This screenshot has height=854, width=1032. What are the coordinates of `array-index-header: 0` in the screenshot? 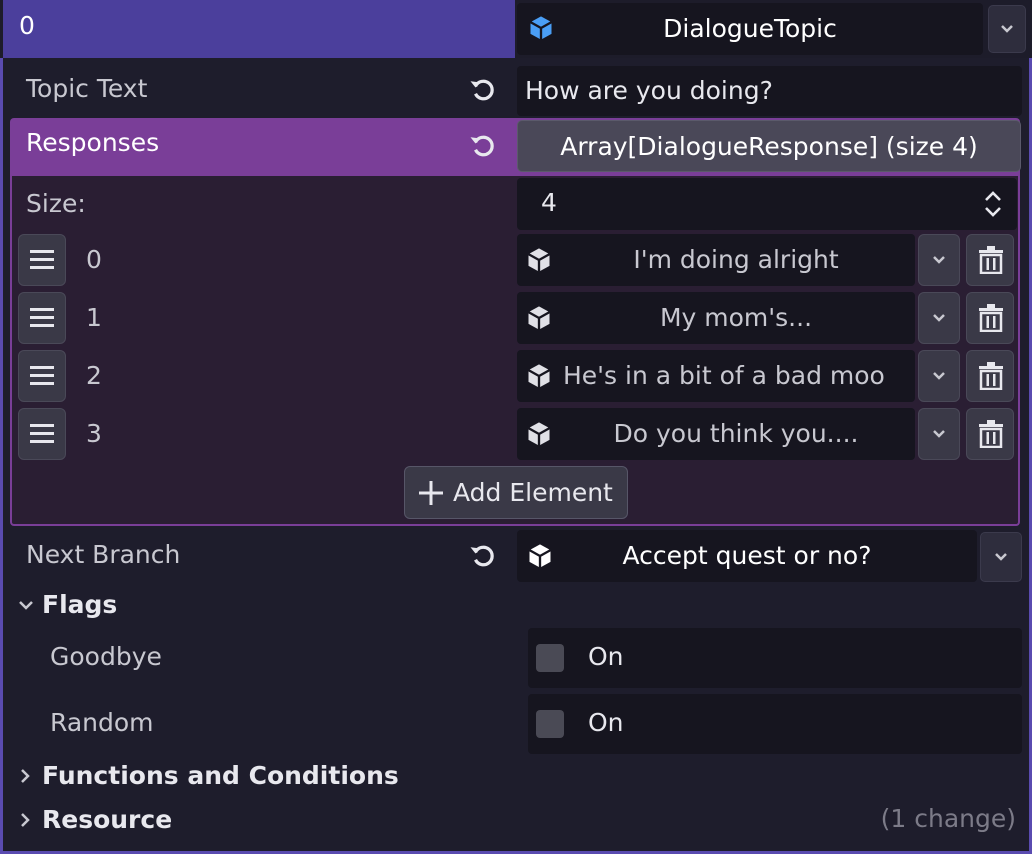 It's located at (259, 29).